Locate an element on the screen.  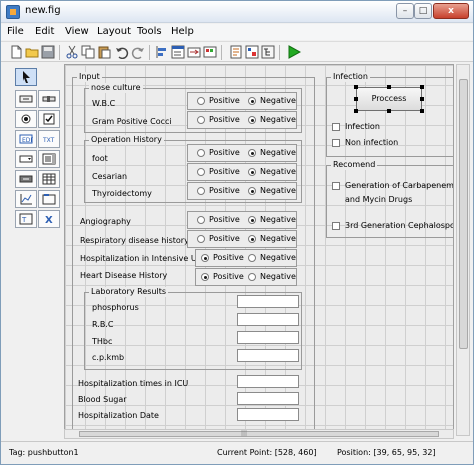
palette-static-text: TXT is located at coordinates (49, 139).